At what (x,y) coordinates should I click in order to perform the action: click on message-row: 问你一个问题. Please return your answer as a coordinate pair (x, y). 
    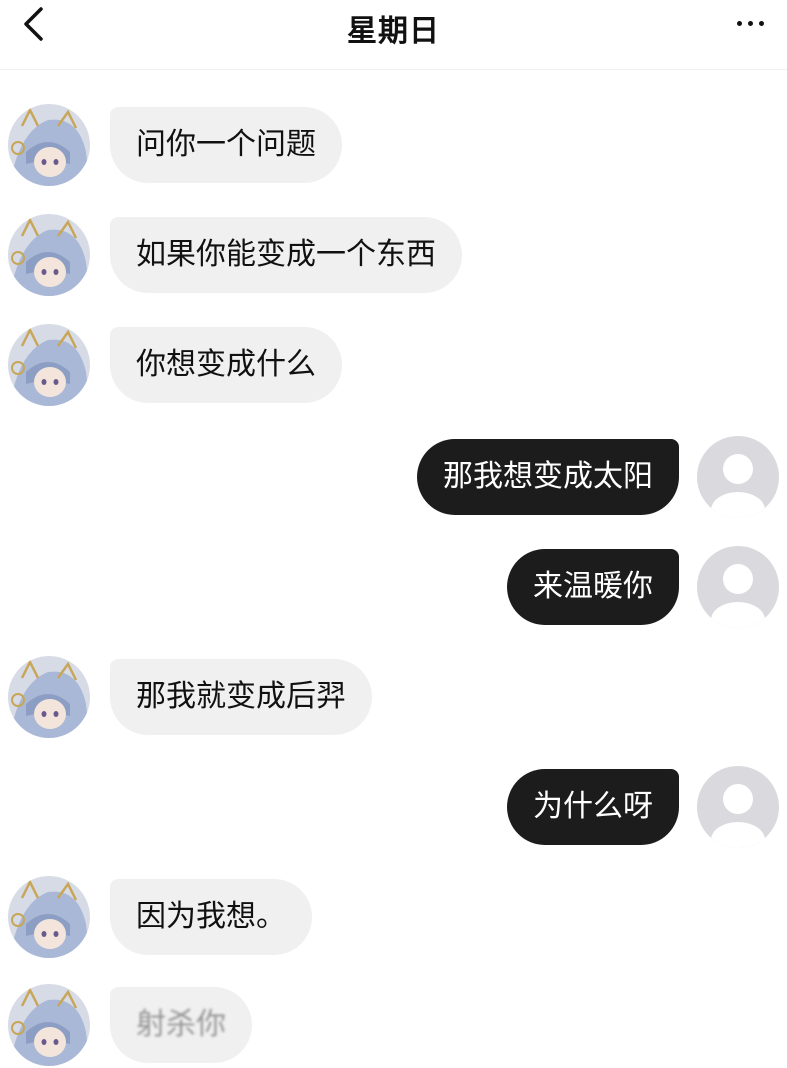
    Looking at the image, I should click on (393, 146).